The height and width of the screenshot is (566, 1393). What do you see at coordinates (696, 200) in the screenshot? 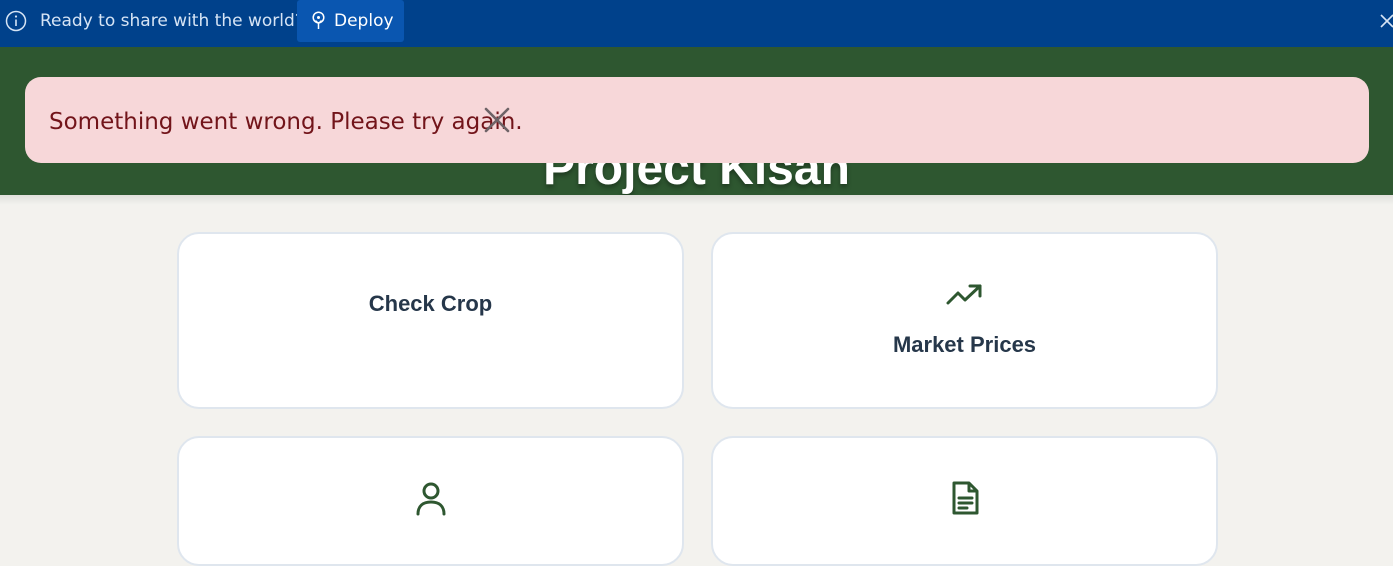
I see `header-shadow` at bounding box center [696, 200].